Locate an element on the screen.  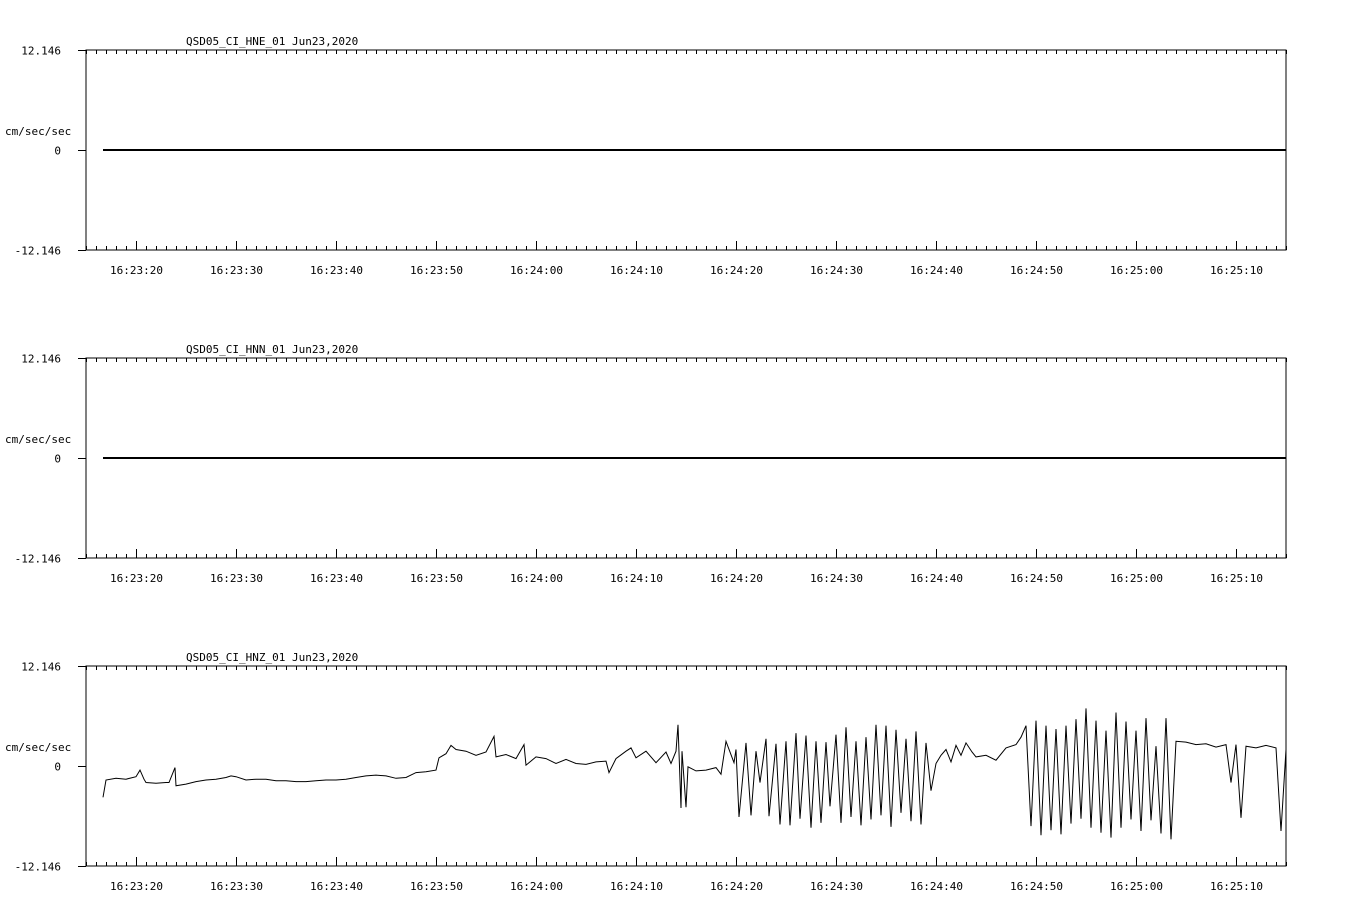
series-line is located at coordinates (694, 774).